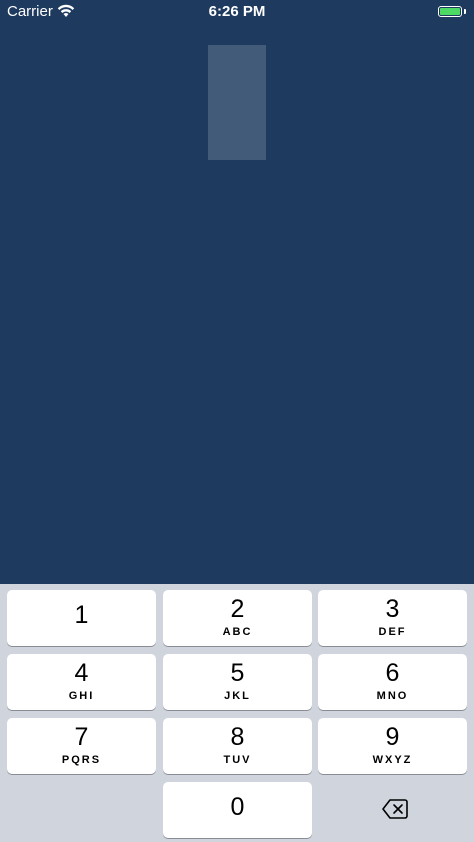 This screenshot has width=474, height=842. What do you see at coordinates (237, 696) in the screenshot?
I see `key-letters: JKL` at bounding box center [237, 696].